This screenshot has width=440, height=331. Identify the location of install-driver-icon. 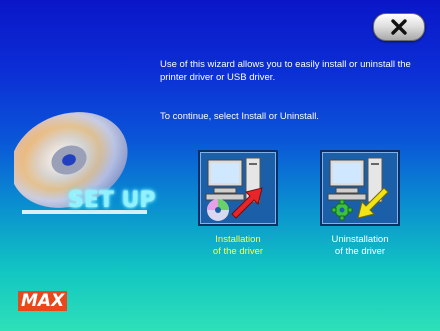
(234, 189).